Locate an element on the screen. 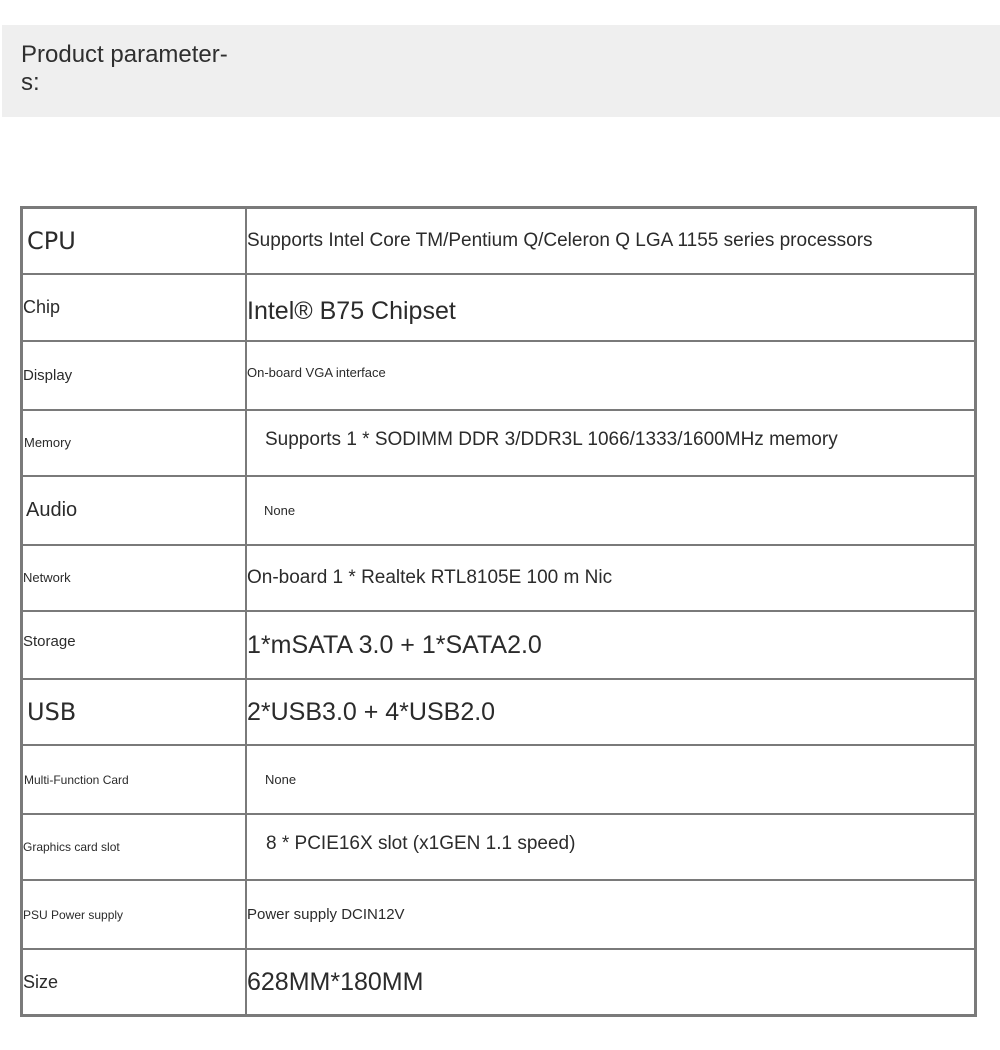 The image size is (1000, 1050). table-row-storage: Storage 1*mSATA 3.0 + 1*SATA2.0 is located at coordinates (498, 645).